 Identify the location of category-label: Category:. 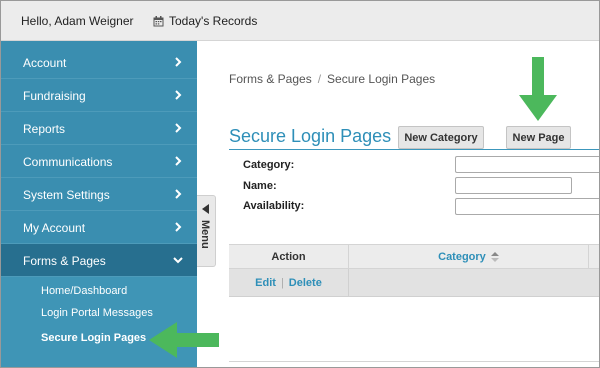
(269, 165).